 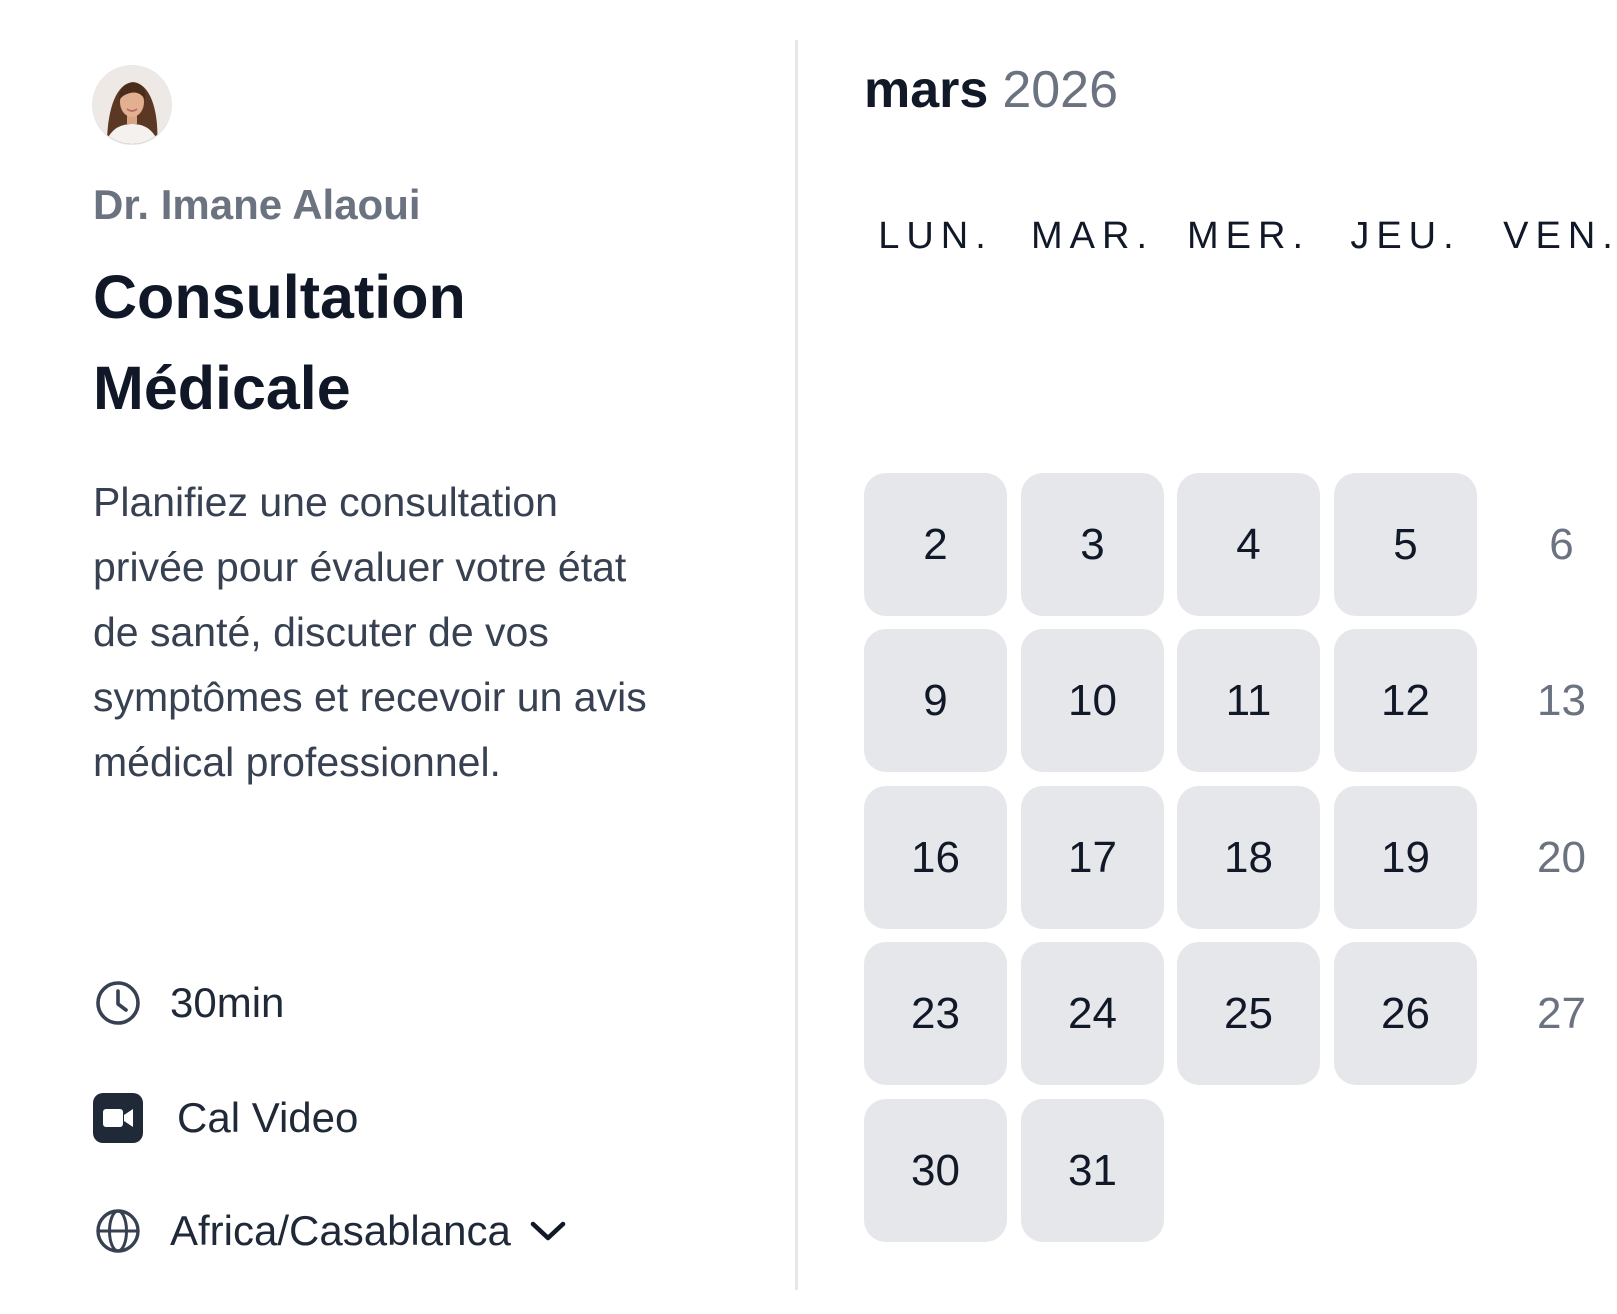 What do you see at coordinates (118, 1231) in the screenshot?
I see `globe-icon` at bounding box center [118, 1231].